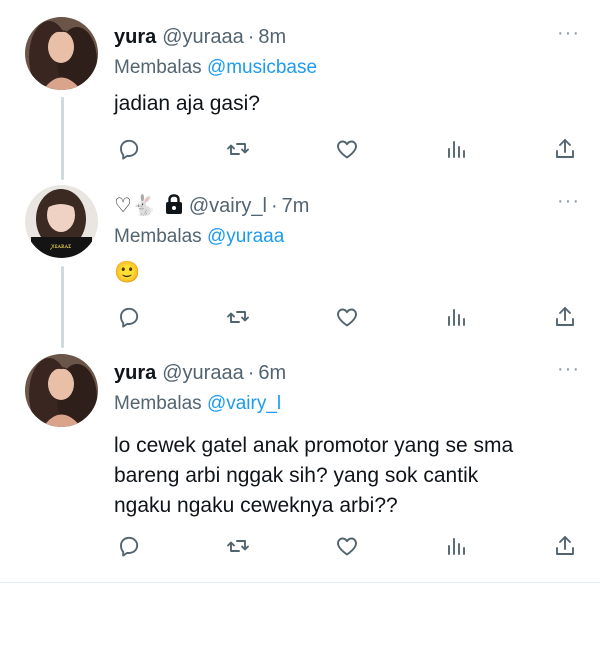 The width and height of the screenshot is (600, 665). I want to click on display-name: ♡🐇, so click(135, 206).